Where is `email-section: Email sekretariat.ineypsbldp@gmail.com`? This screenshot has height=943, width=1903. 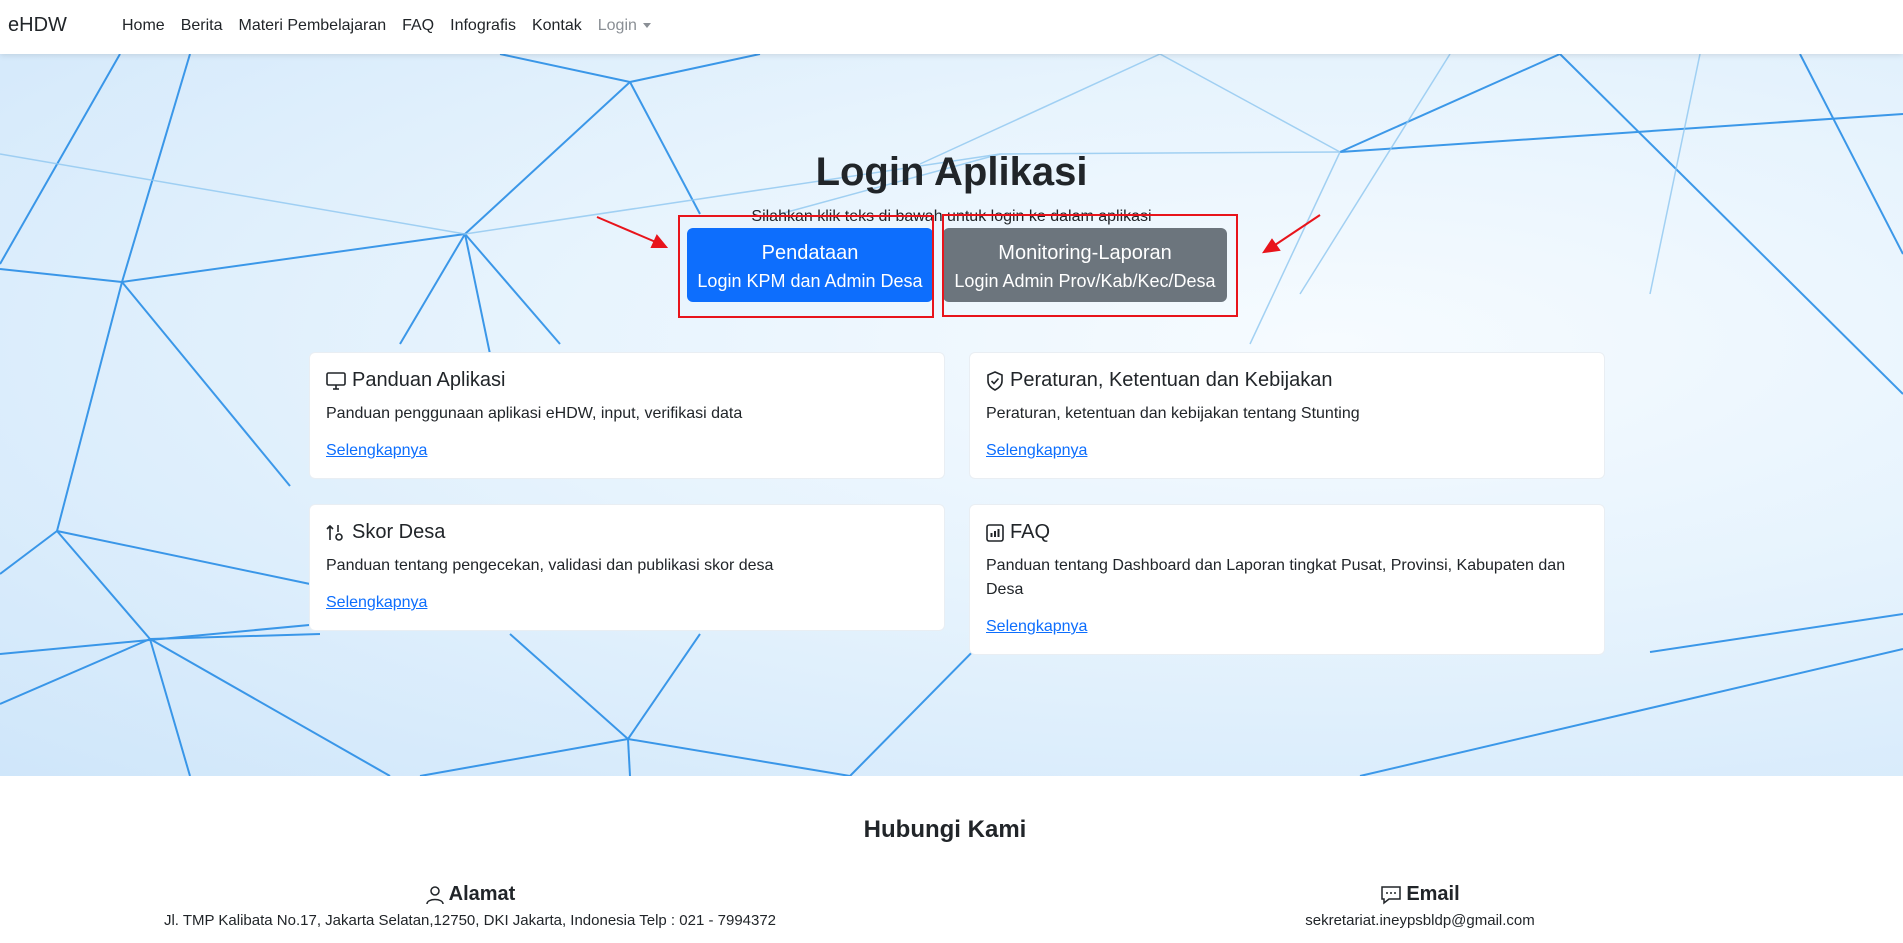 email-section: Email sekretariat.ineypsbldp@gmail.com is located at coordinates (1420, 906).